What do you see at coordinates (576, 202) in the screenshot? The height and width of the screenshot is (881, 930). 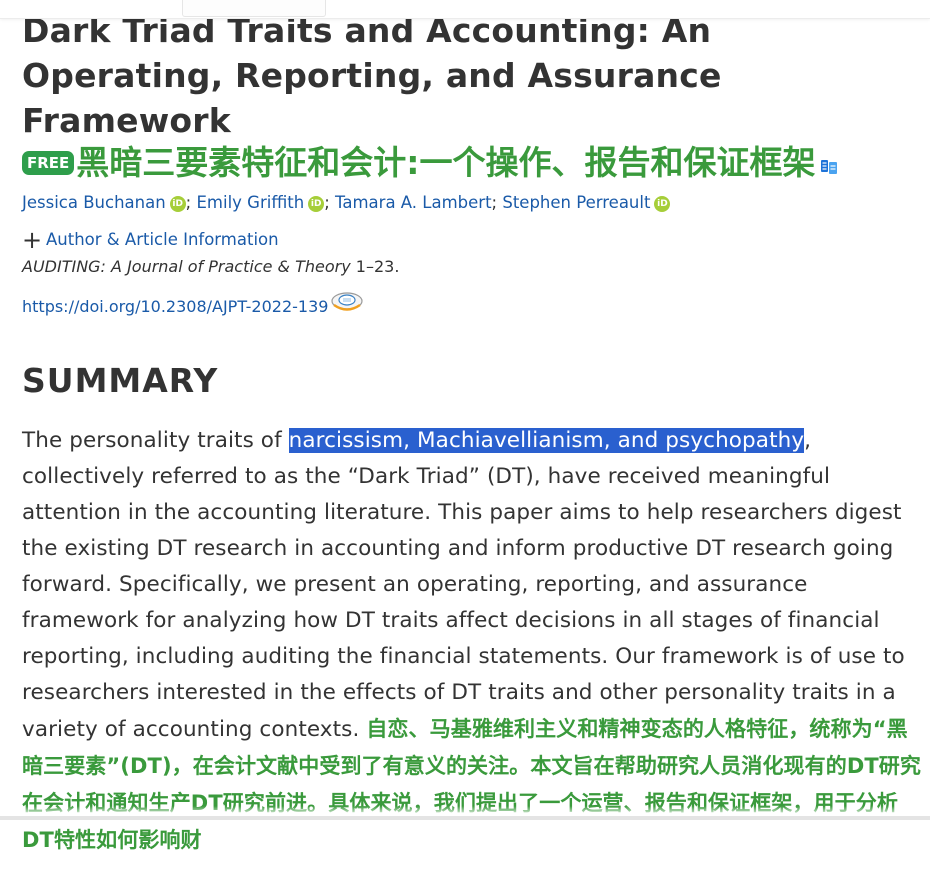 I see `author-link-perreault: Stephen Perreault` at bounding box center [576, 202].